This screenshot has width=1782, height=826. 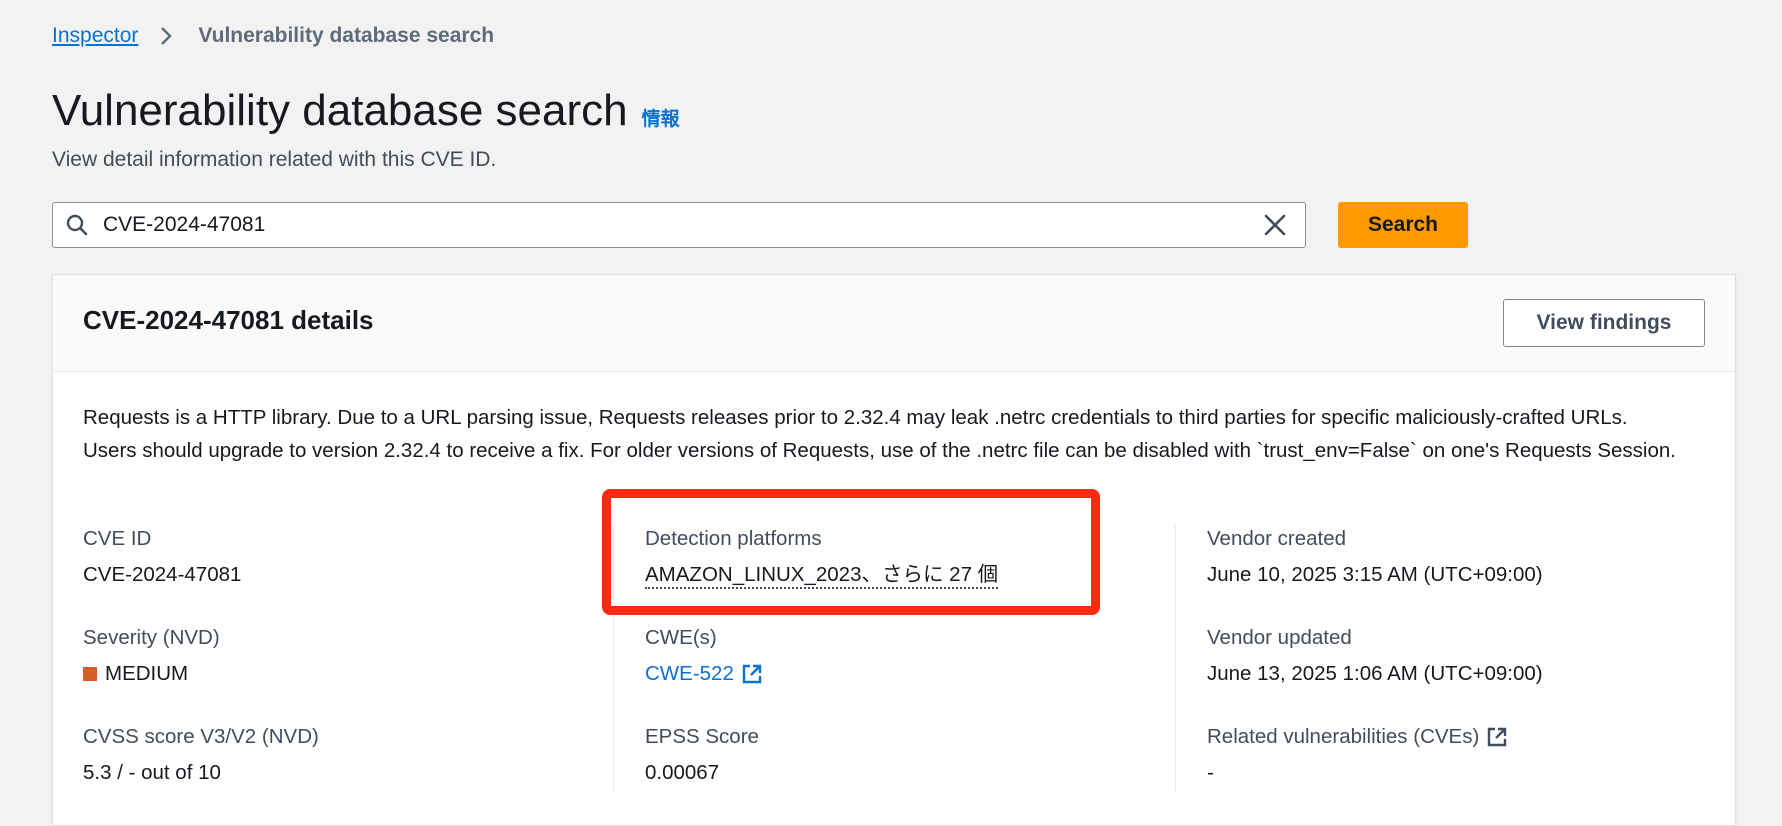 What do you see at coordinates (201, 755) in the screenshot?
I see `cvss-field: CVSS score V3/V2 (NVD) 5.3 / - out of 10` at bounding box center [201, 755].